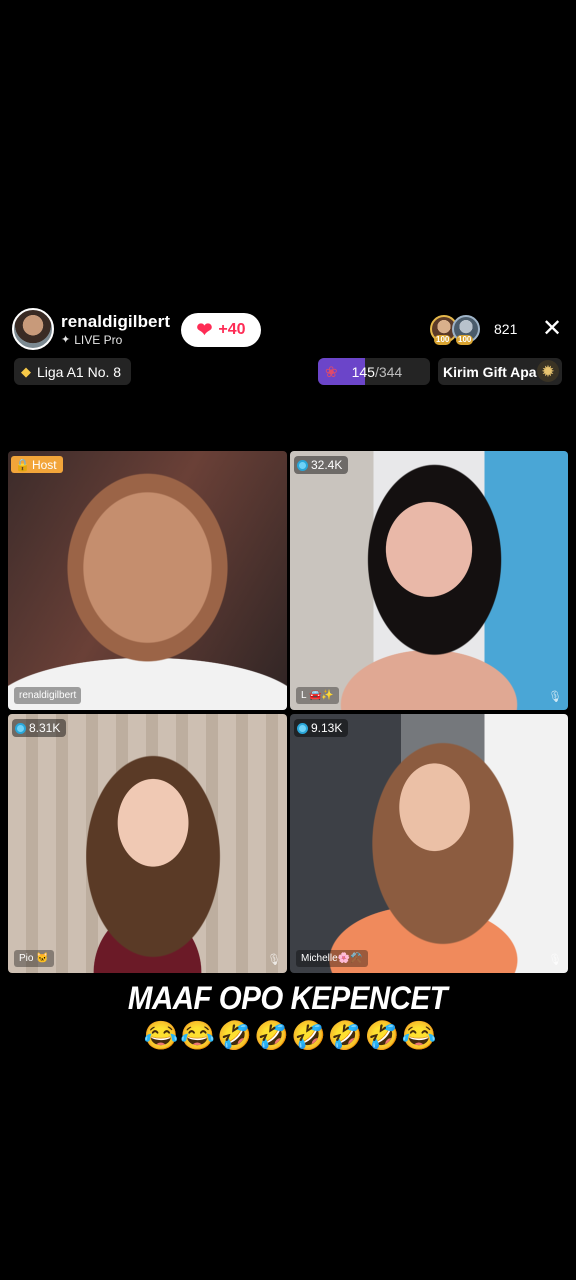 This screenshot has height=1280, width=576. What do you see at coordinates (552, 329) in the screenshot?
I see `close-icon: ✕` at bounding box center [552, 329].